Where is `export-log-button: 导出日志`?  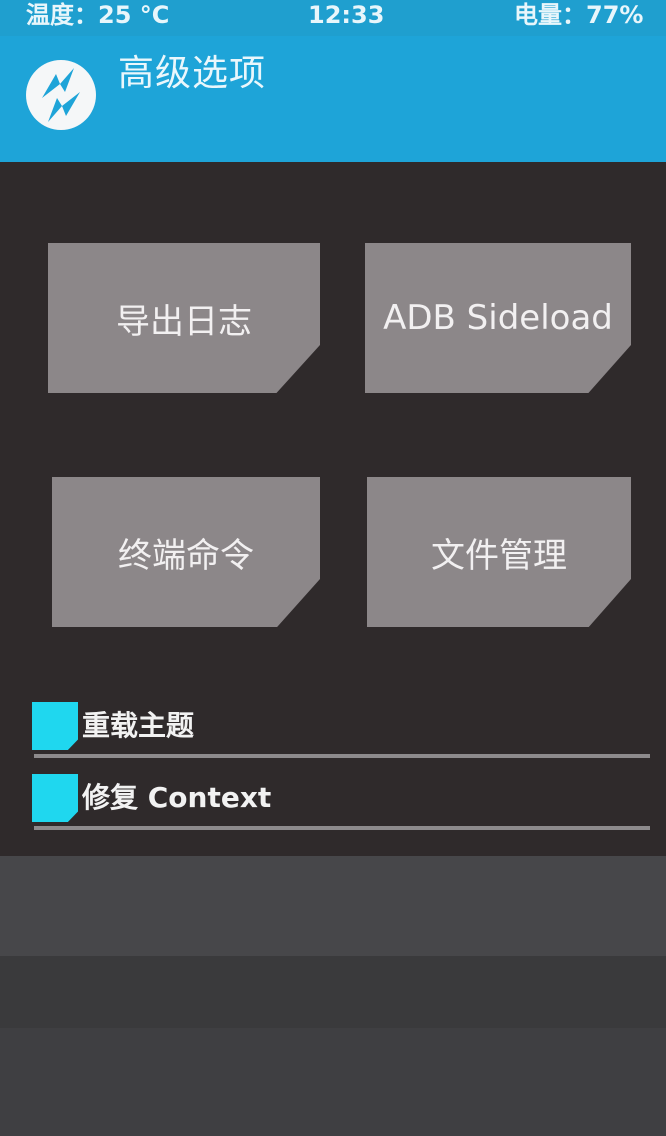
export-log-button: 导出日志 is located at coordinates (184, 318).